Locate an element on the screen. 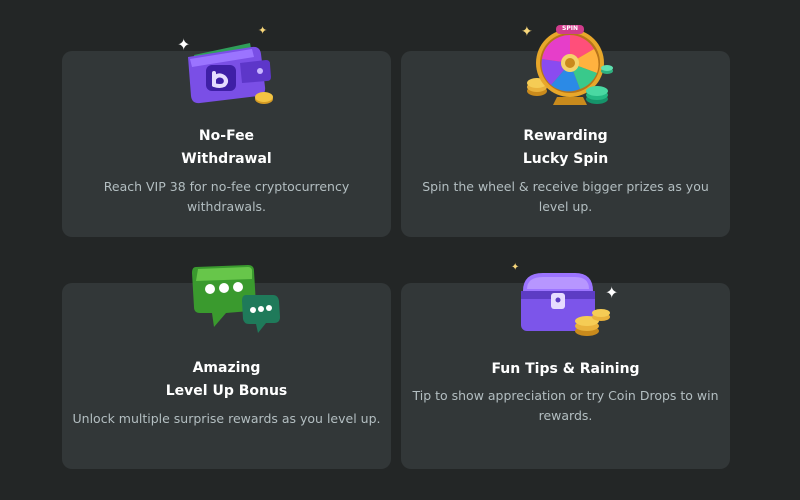 The image size is (800, 500). spin-label: SPIN is located at coordinates (570, 28).